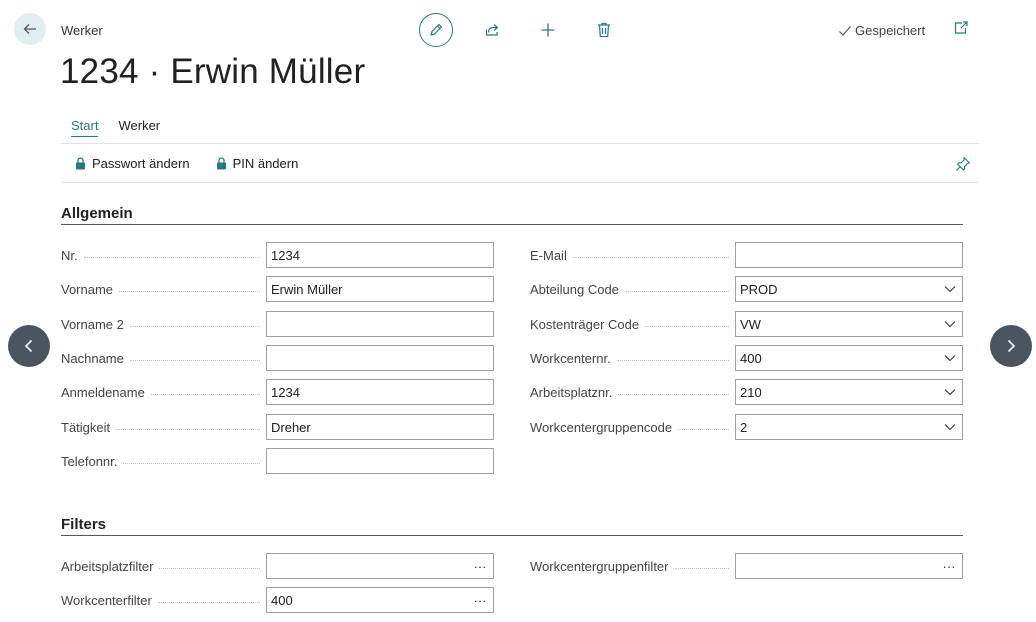 The height and width of the screenshot is (622, 1036). I want to click on nr-field: 1234, so click(380, 255).